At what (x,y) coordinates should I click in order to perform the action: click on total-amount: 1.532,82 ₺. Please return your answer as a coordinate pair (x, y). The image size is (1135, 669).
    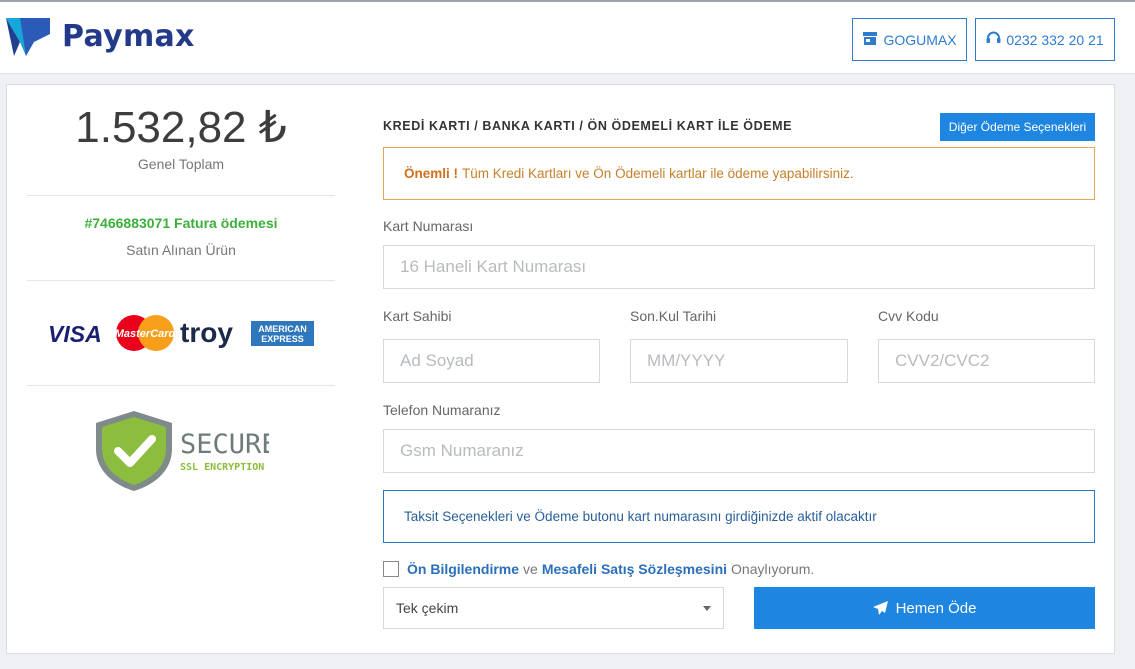
    Looking at the image, I should click on (181, 127).